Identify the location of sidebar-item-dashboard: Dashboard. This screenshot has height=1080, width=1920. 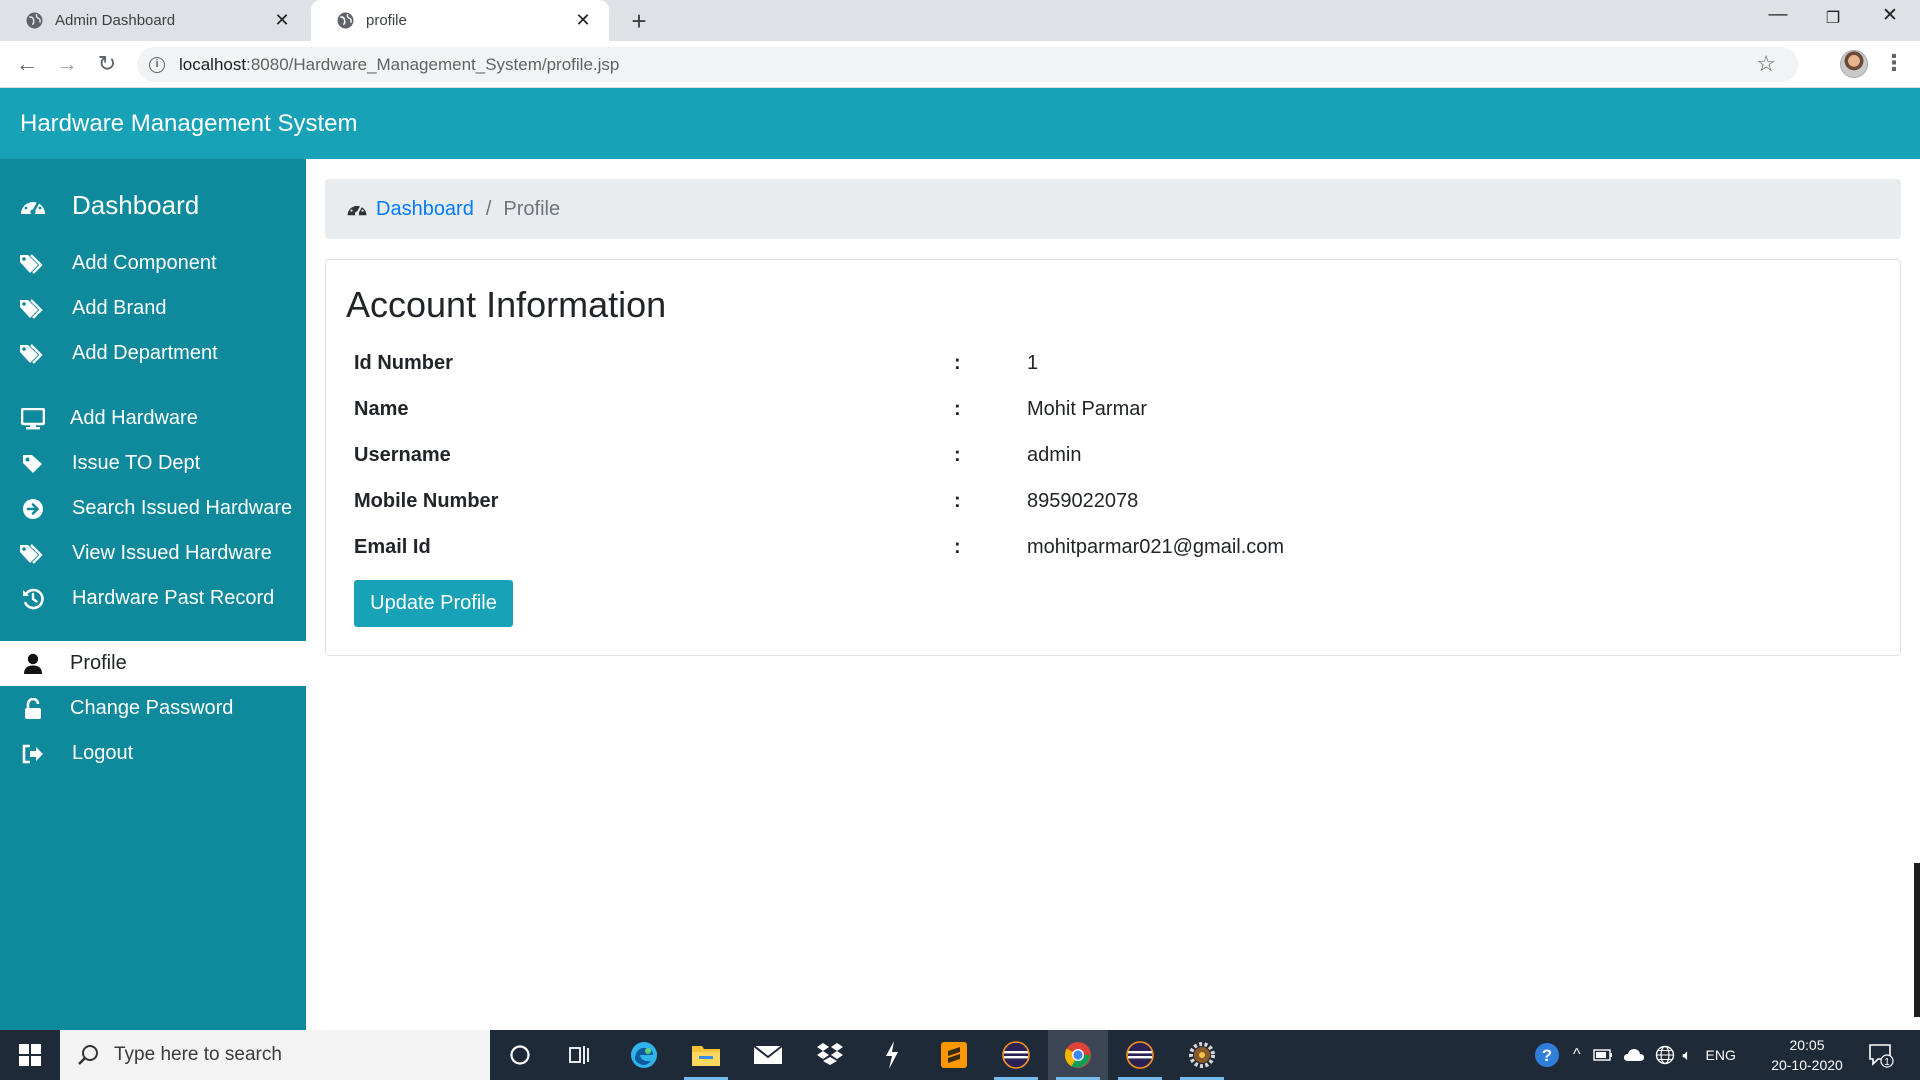
(153, 205).